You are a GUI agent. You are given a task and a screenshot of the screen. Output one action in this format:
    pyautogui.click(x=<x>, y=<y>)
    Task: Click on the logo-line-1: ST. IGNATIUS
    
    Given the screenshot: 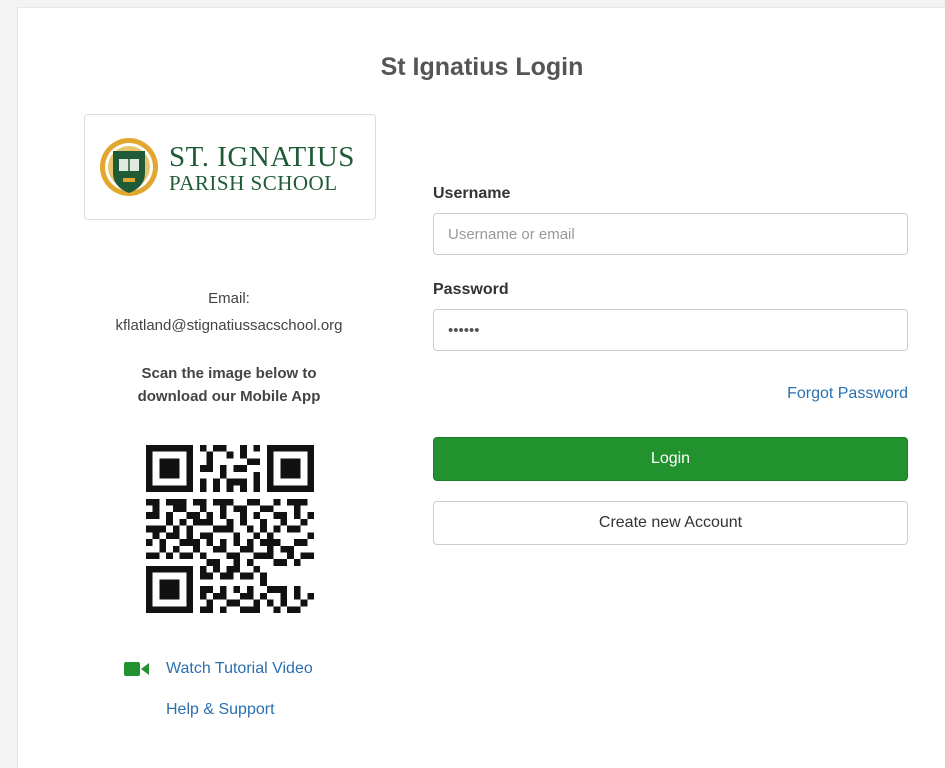 What is the action you would take?
    pyautogui.click(x=262, y=157)
    